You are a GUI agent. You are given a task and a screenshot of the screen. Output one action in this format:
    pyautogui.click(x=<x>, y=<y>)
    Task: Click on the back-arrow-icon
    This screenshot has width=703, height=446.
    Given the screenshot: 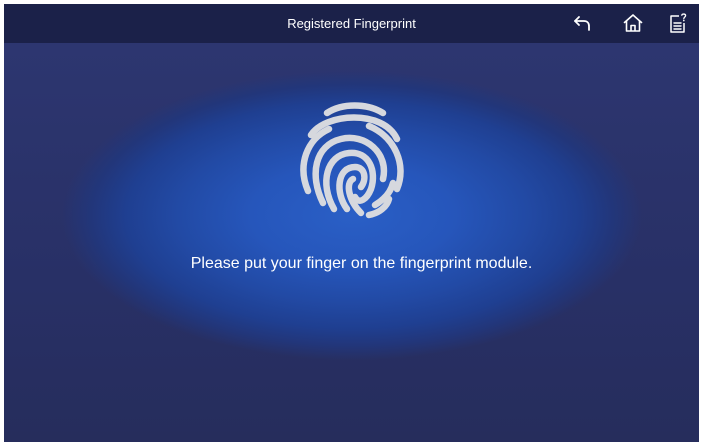 What is the action you would take?
    pyautogui.click(x=582, y=23)
    